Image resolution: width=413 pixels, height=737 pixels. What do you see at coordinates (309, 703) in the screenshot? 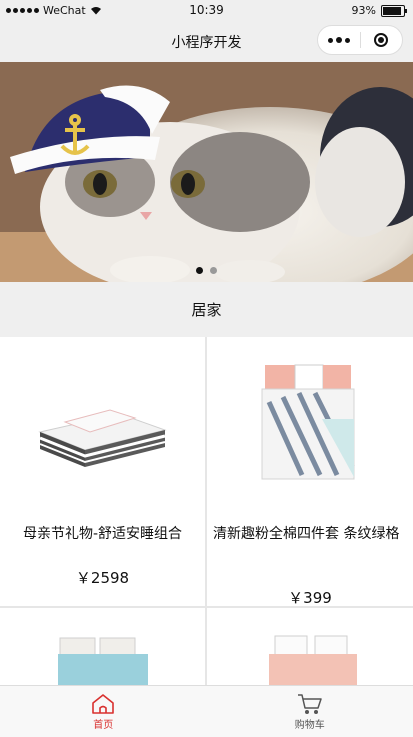
I see `cart-icon` at bounding box center [309, 703].